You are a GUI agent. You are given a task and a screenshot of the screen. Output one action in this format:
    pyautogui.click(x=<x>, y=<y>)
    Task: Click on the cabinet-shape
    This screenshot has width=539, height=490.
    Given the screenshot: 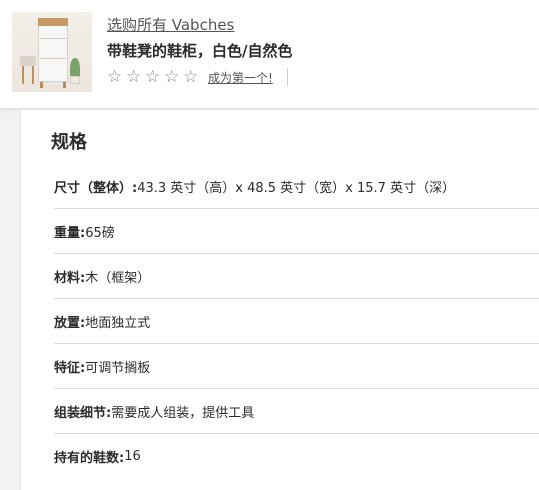 What is the action you would take?
    pyautogui.click(x=53, y=50)
    